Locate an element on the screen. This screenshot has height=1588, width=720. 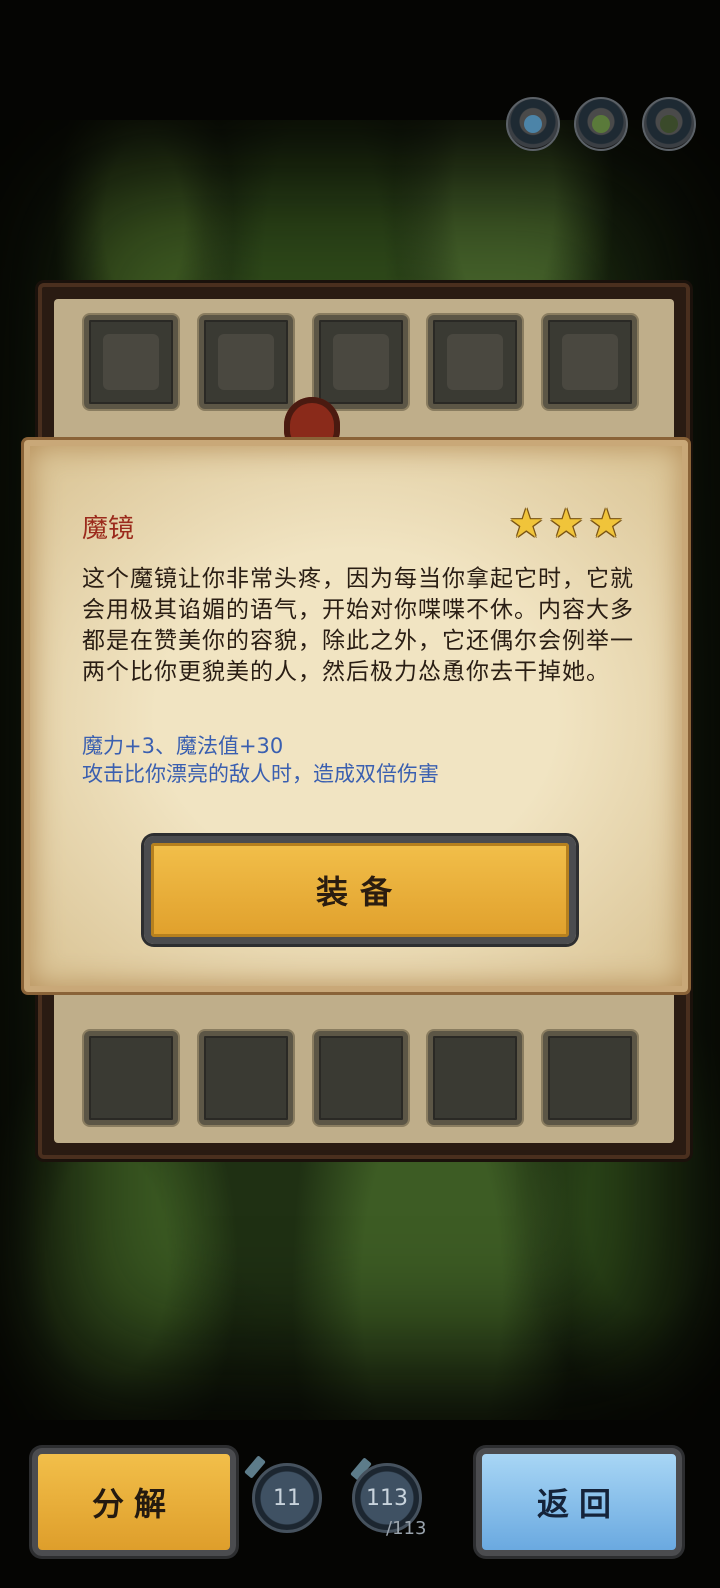
counter-b-value: 113 is located at coordinates (387, 1498).